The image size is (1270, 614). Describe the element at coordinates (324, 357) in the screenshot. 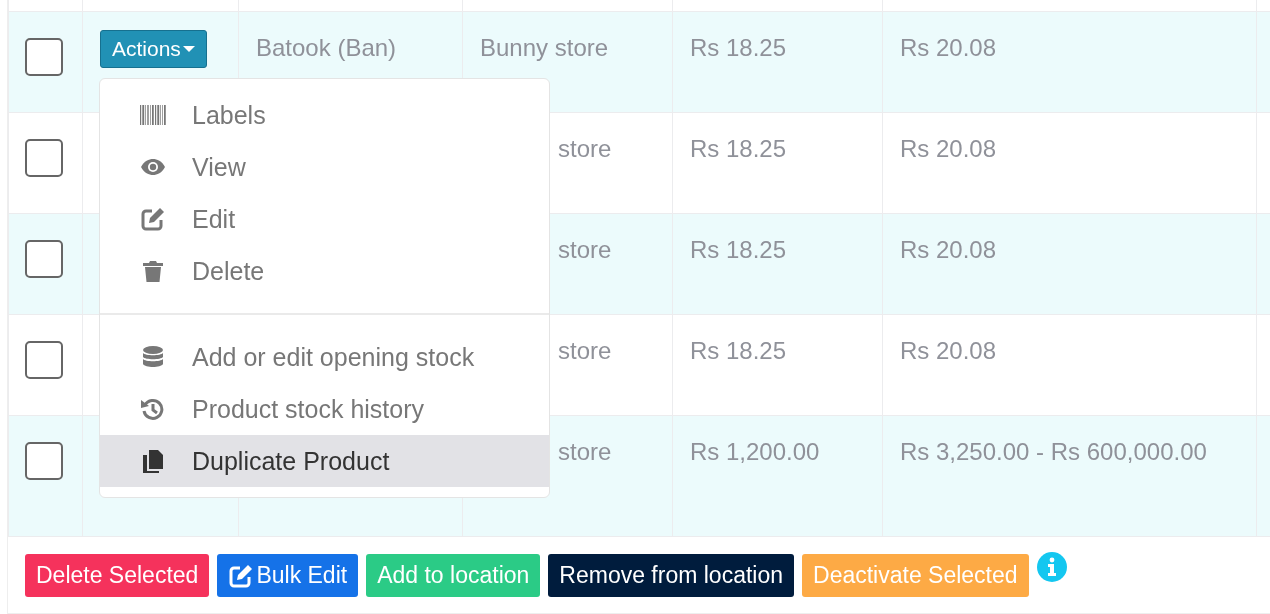

I see `menu-item: Add or edit opening stock` at that location.